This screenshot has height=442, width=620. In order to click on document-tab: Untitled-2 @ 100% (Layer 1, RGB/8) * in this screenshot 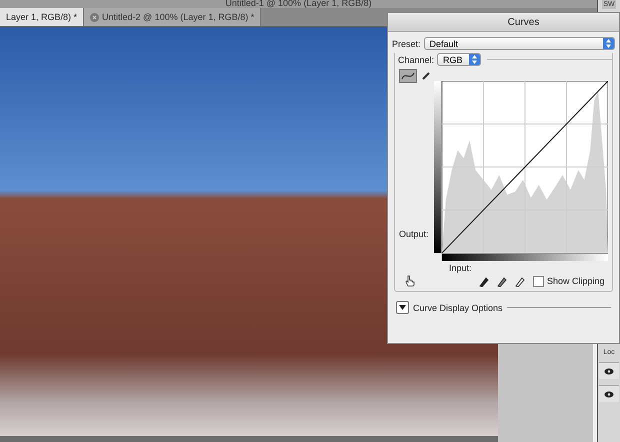, I will do `click(173, 17)`.